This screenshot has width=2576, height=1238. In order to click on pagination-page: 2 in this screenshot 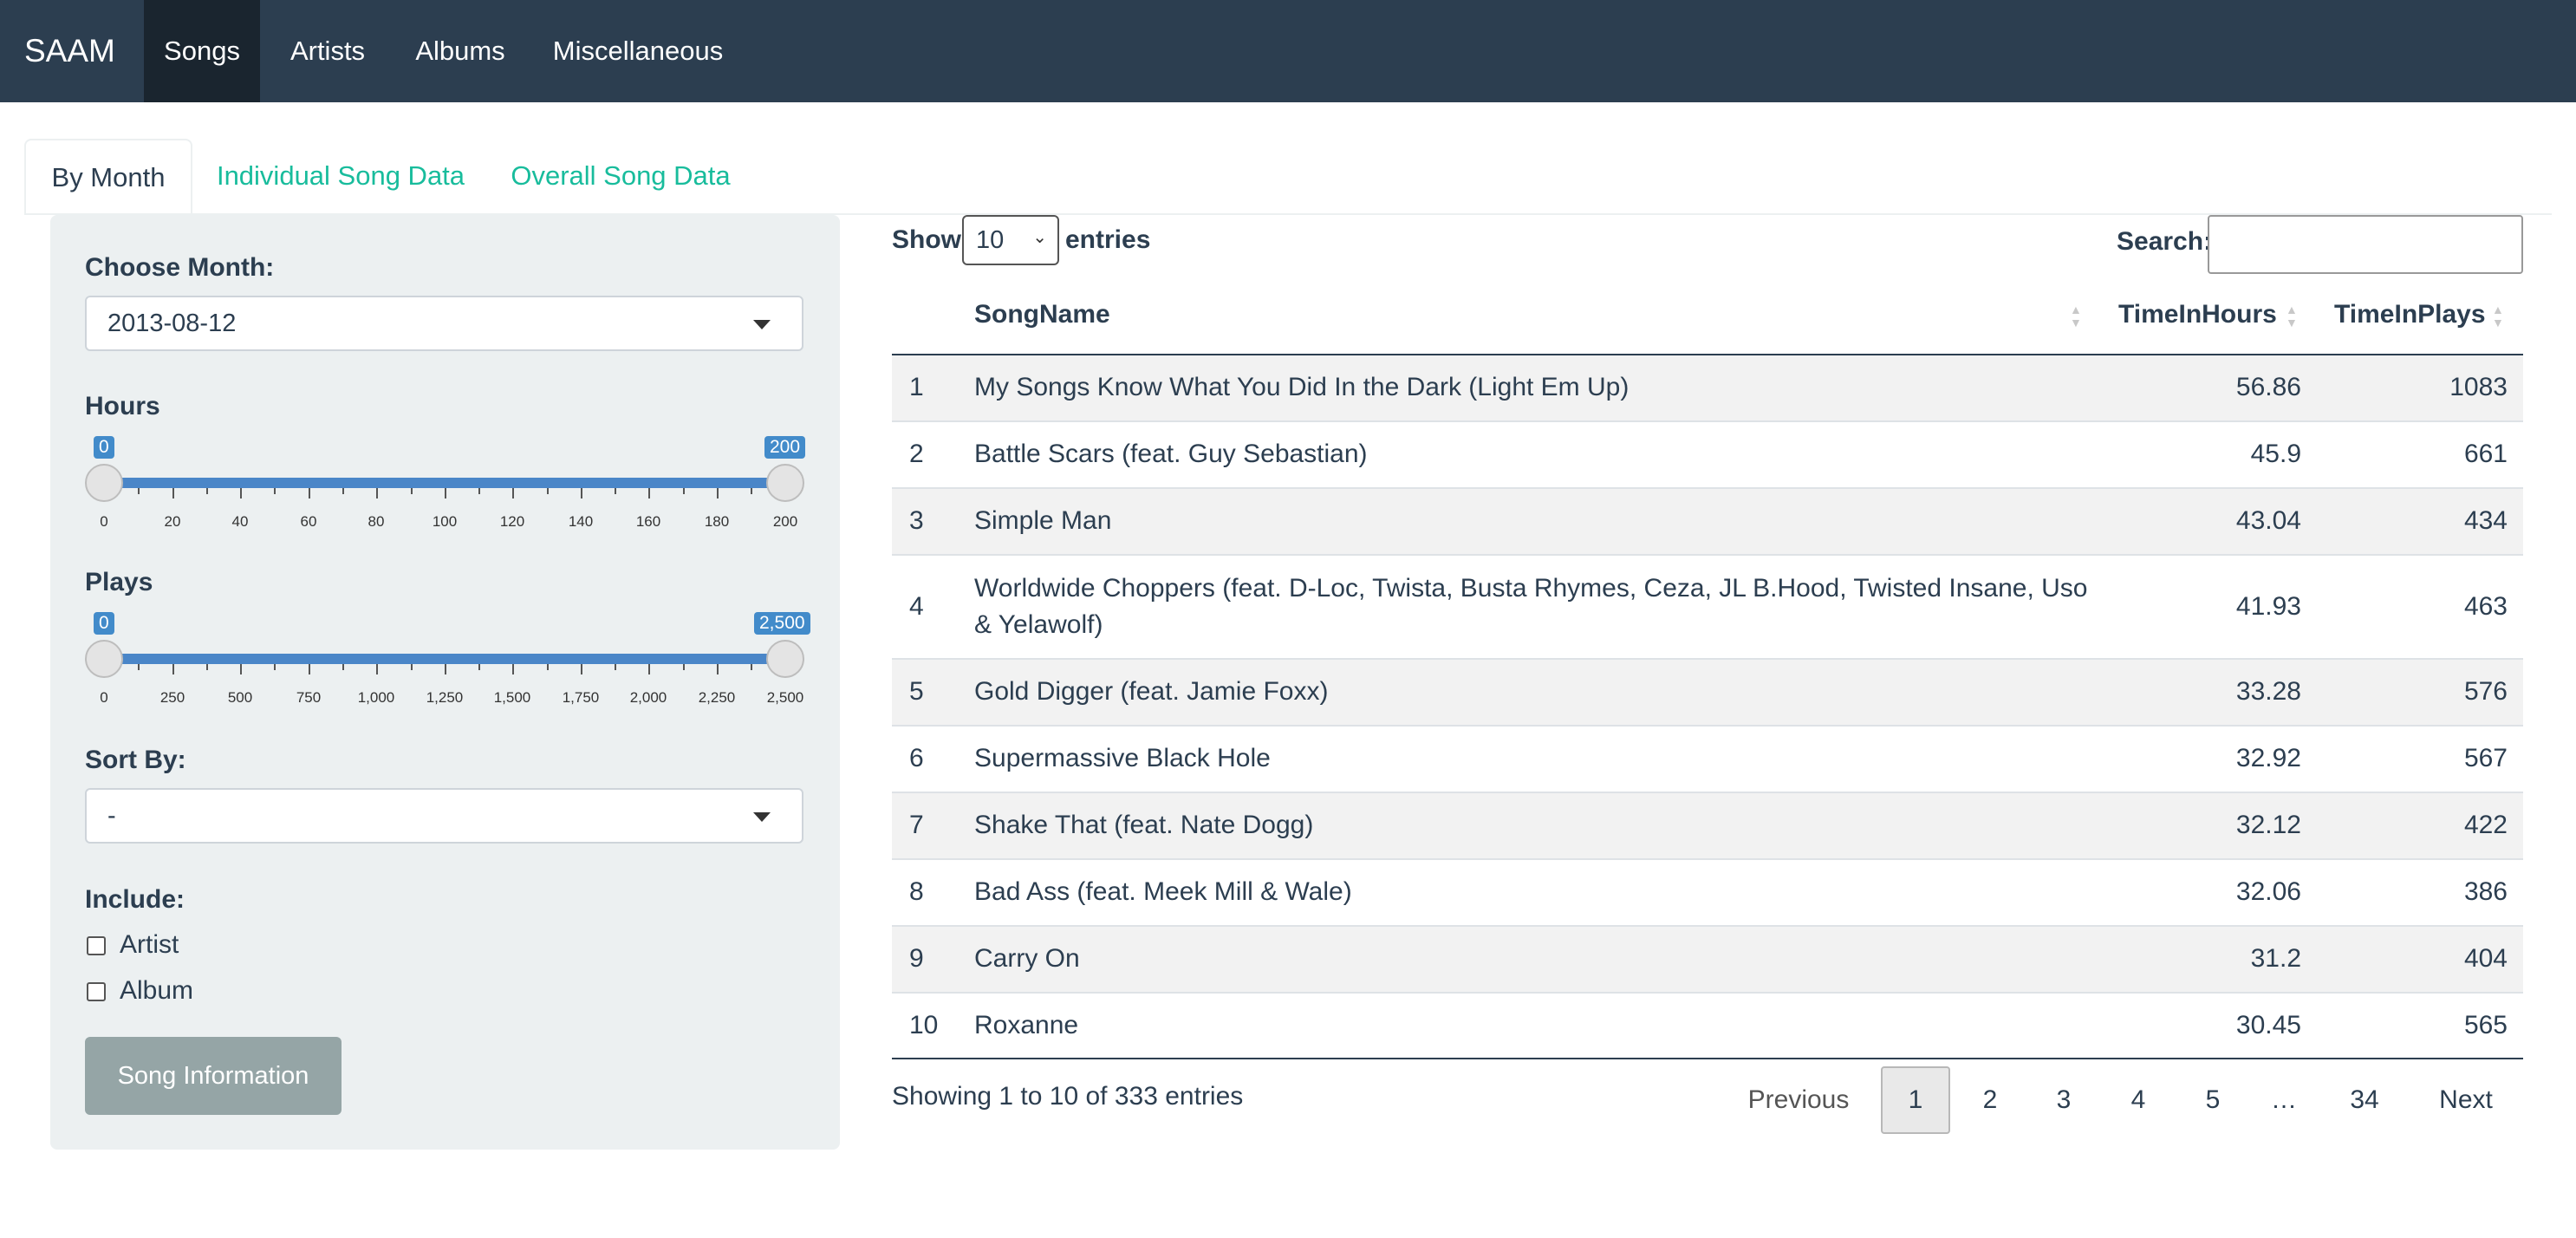, I will do `click(1990, 1100)`.